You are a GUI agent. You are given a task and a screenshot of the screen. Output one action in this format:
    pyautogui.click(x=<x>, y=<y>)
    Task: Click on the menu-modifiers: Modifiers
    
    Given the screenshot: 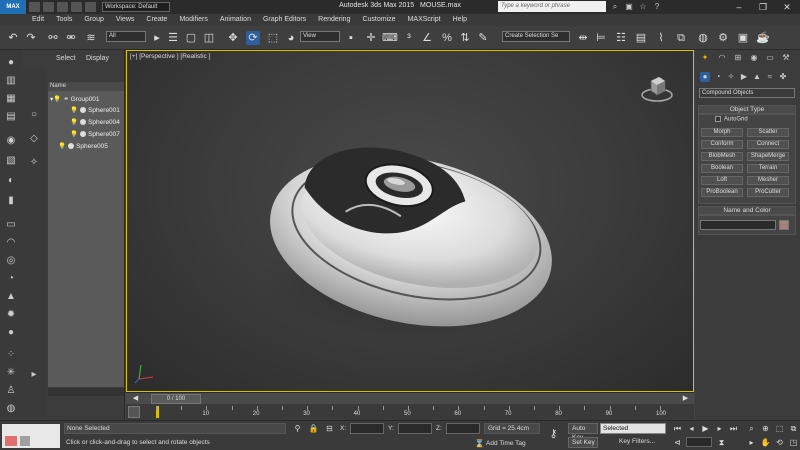 What is the action you would take?
    pyautogui.click(x=193, y=20)
    